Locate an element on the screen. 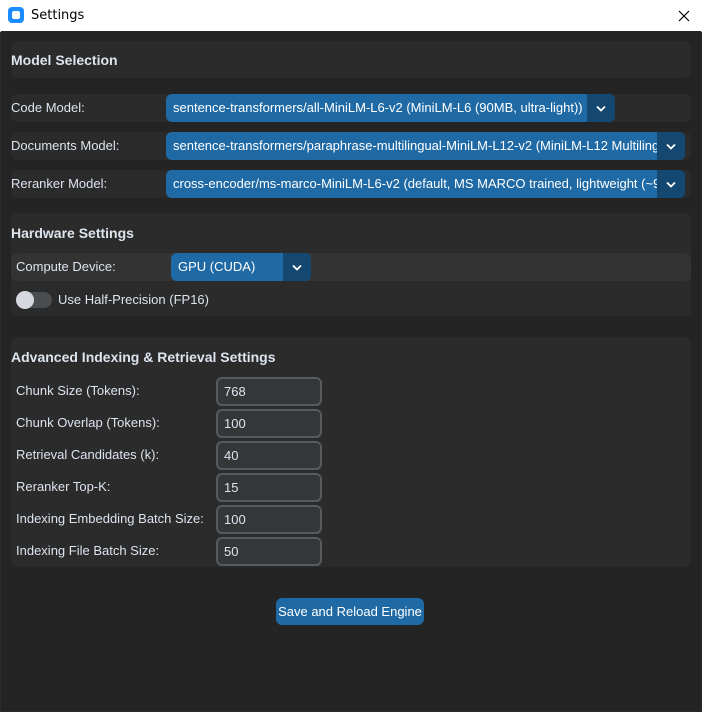 The height and width of the screenshot is (712, 702). retrieval-candidates-input is located at coordinates (269, 455).